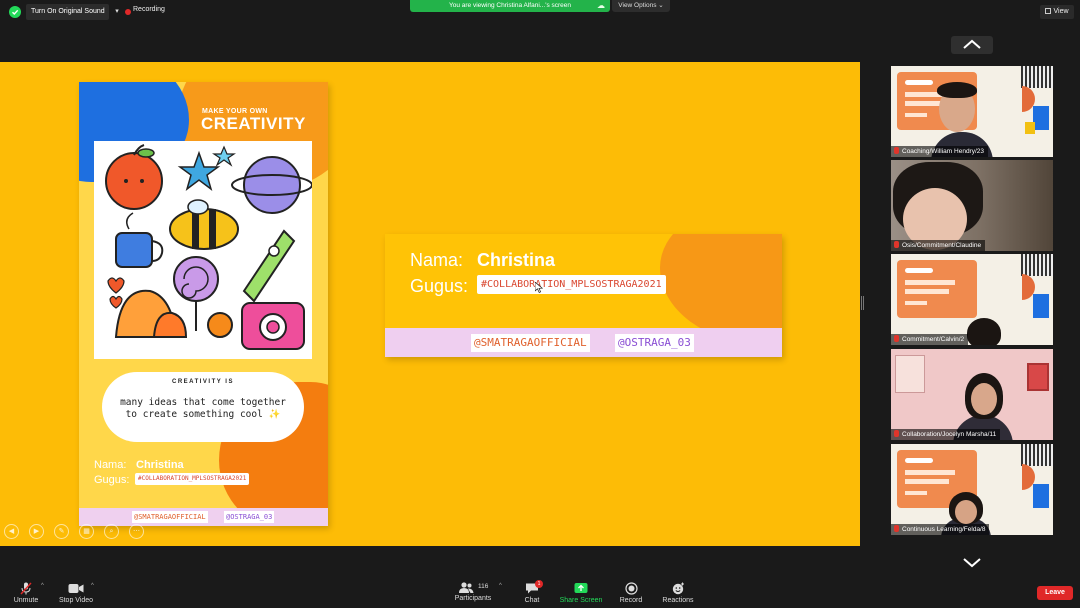  I want to click on record-button: Record, so click(631, 593).